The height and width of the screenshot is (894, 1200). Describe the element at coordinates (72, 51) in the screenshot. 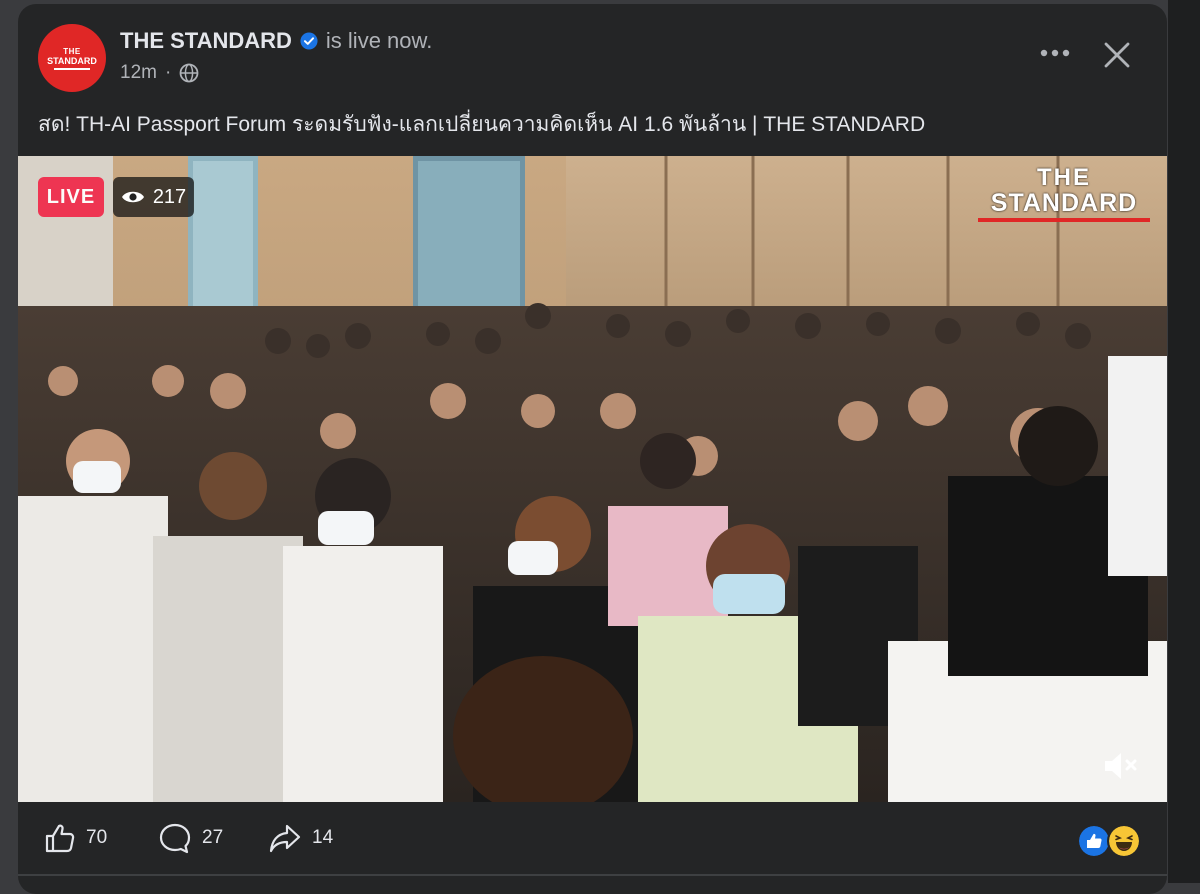

I see `avatar-text-top: THE` at that location.